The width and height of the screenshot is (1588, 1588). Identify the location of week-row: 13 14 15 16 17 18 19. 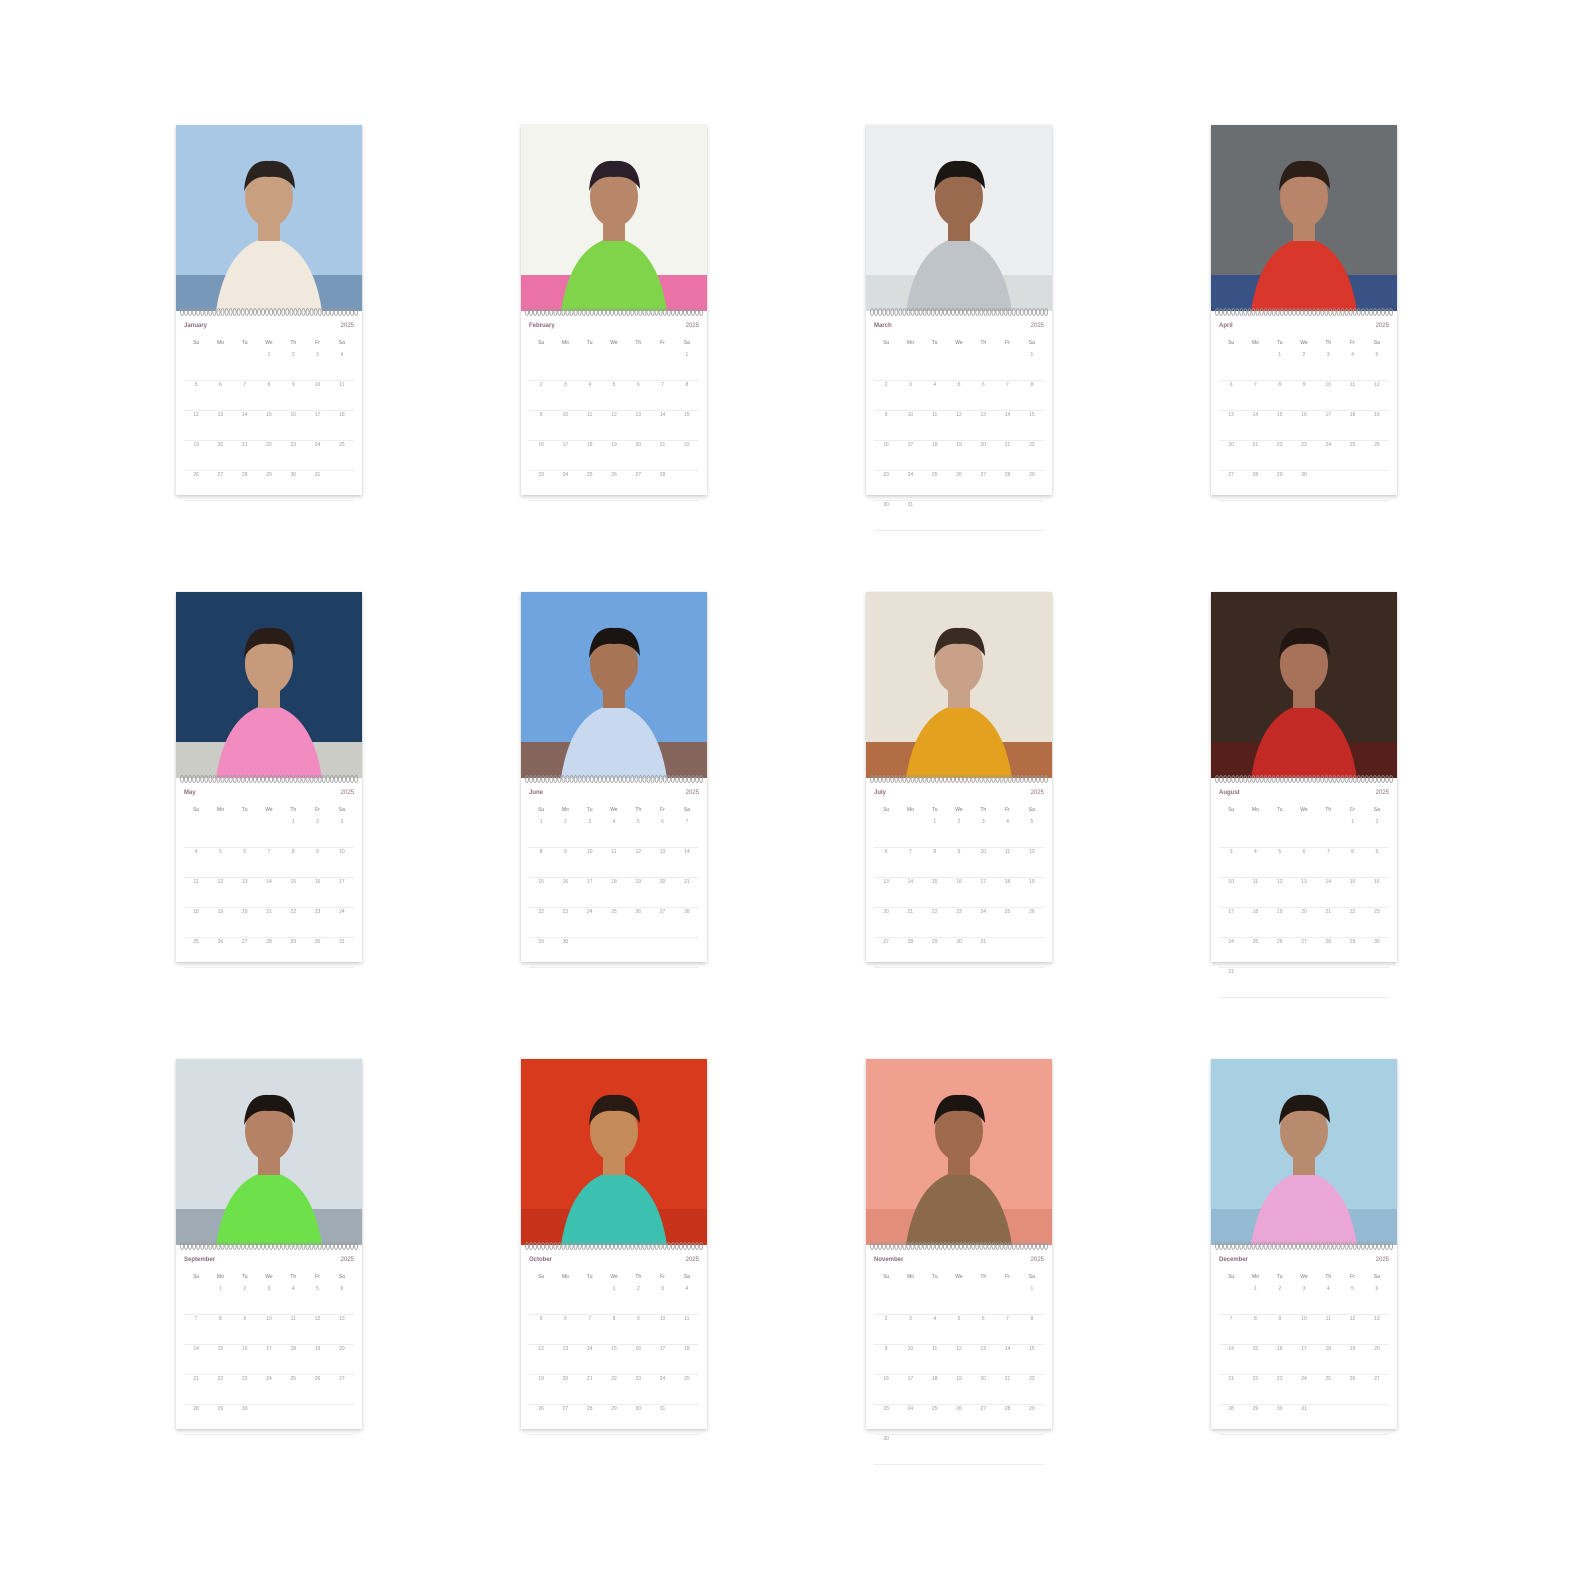
(959, 892).